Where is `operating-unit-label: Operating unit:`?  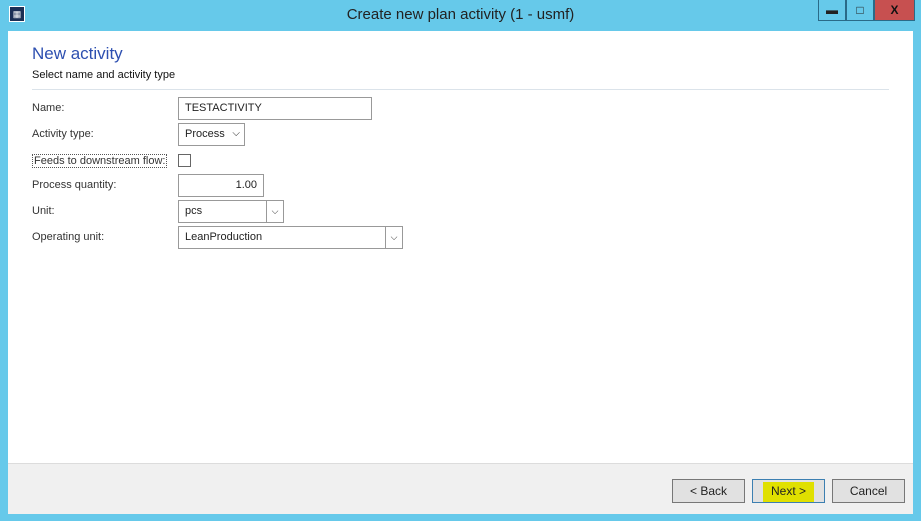 operating-unit-label: Operating unit: is located at coordinates (68, 237).